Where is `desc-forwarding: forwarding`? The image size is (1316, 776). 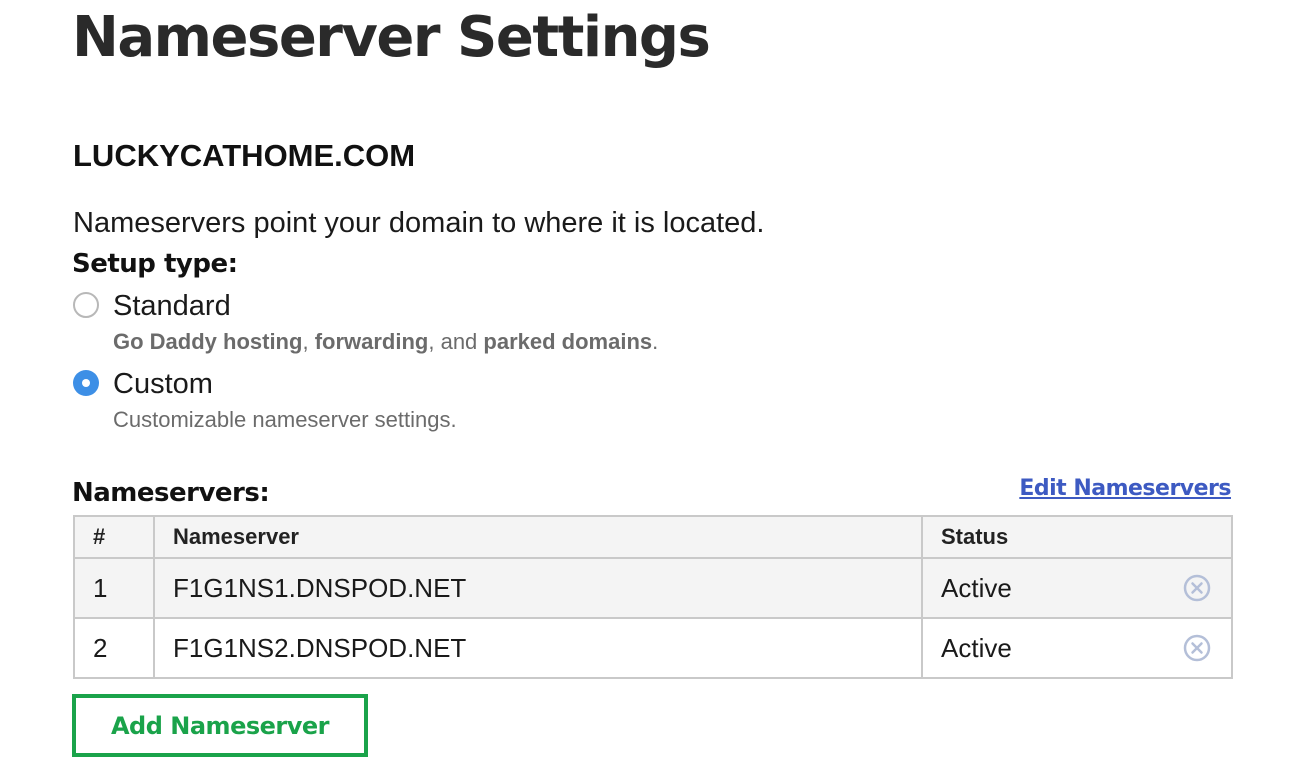 desc-forwarding: forwarding is located at coordinates (371, 341).